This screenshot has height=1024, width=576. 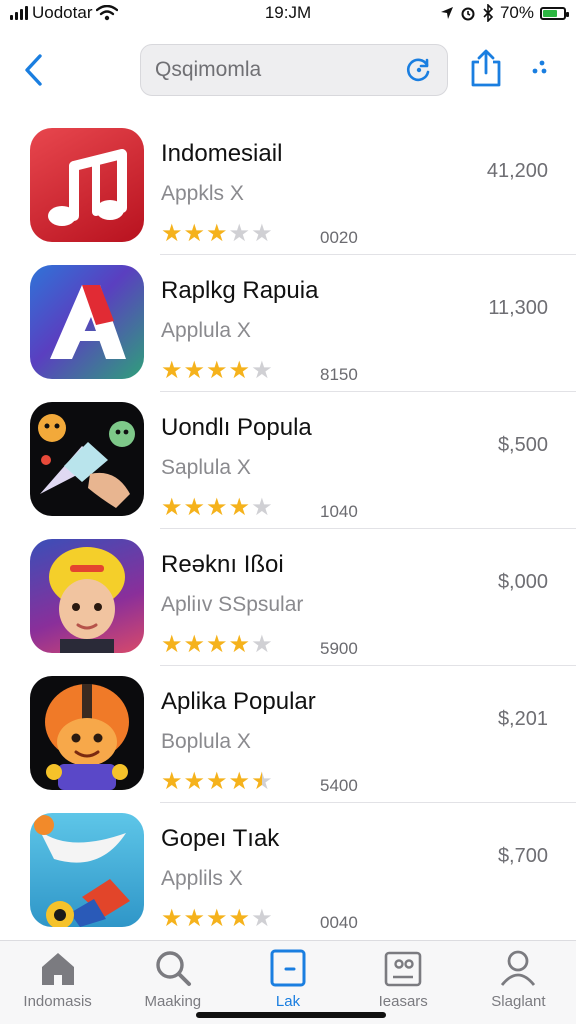 I want to click on search-input: Qsqimomla, so click(x=294, y=70).